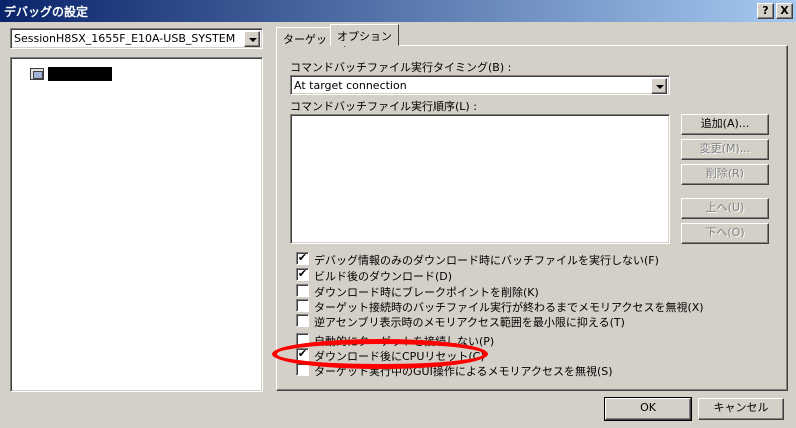  I want to click on session-combo: SessionH8SX_1655F_E10A-USB_SYSTEM, so click(136, 38).